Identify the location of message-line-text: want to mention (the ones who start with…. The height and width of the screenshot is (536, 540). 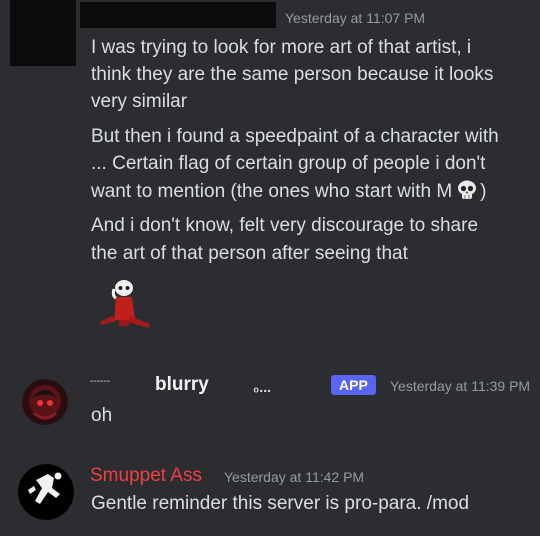
(272, 191).